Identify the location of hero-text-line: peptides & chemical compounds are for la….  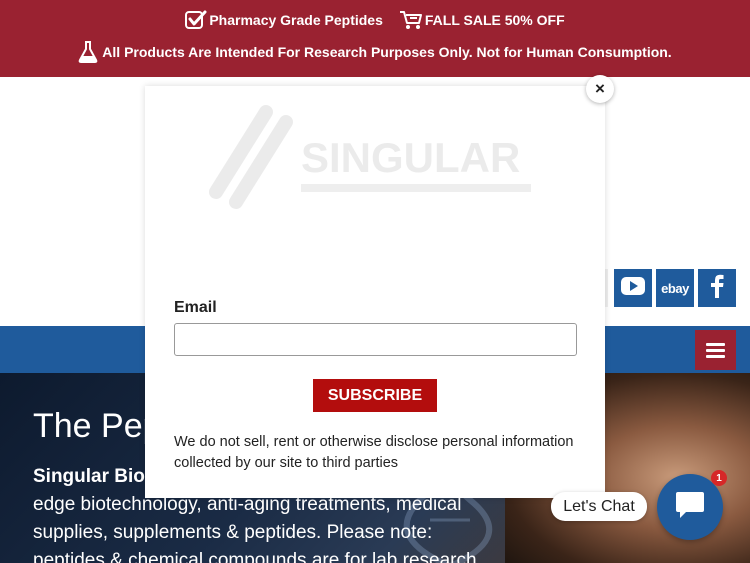
(255, 556).